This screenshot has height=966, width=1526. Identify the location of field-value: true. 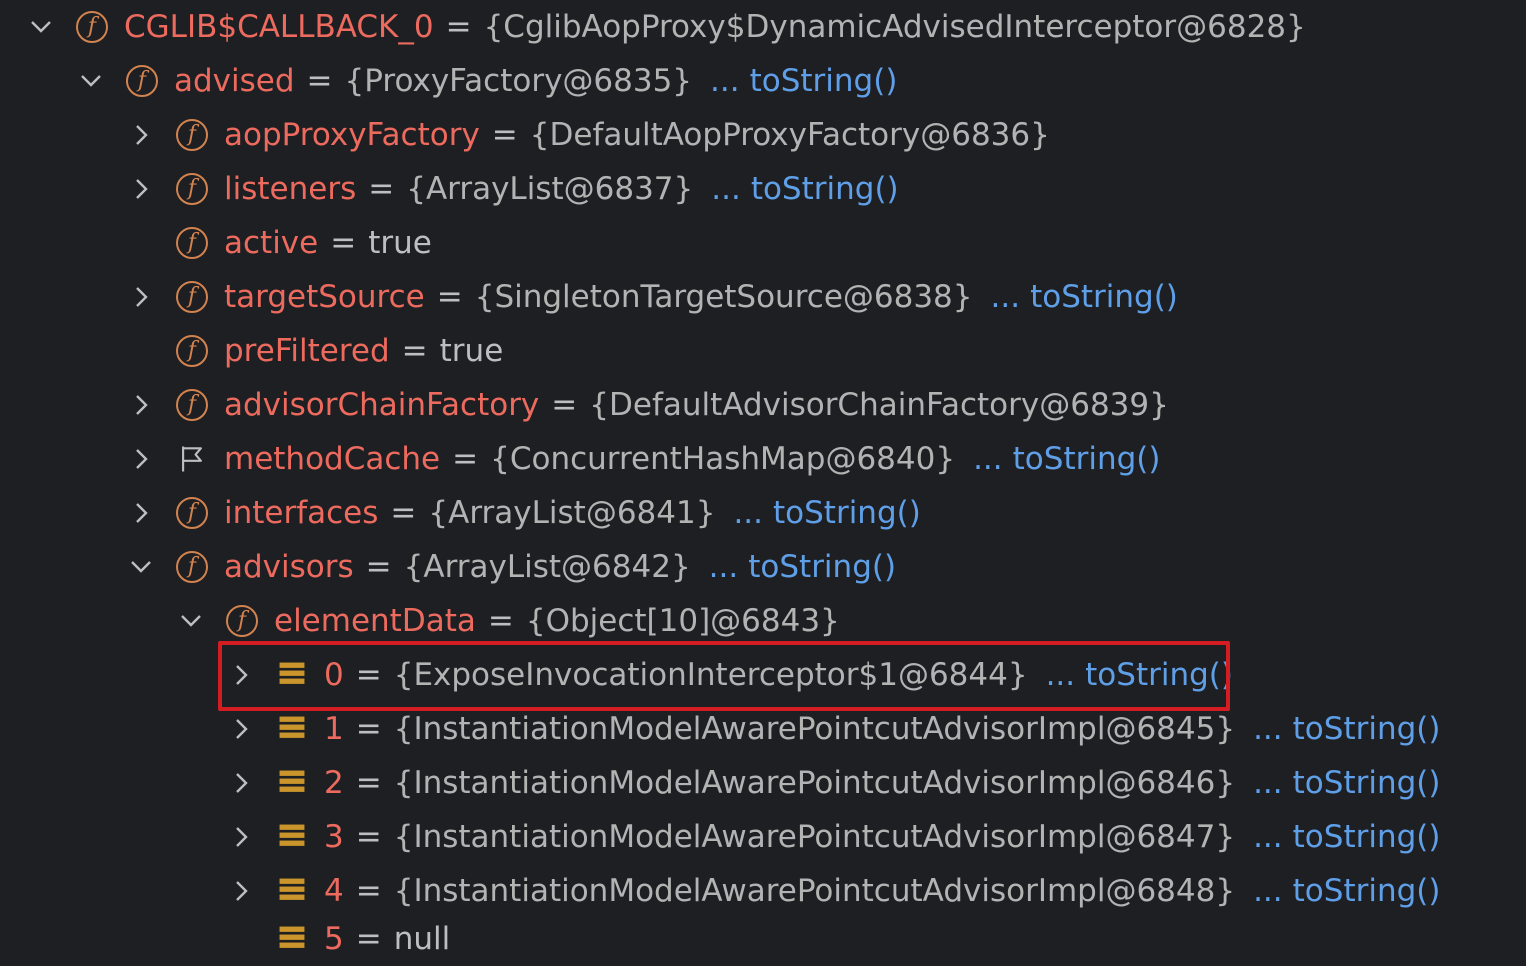
(471, 351).